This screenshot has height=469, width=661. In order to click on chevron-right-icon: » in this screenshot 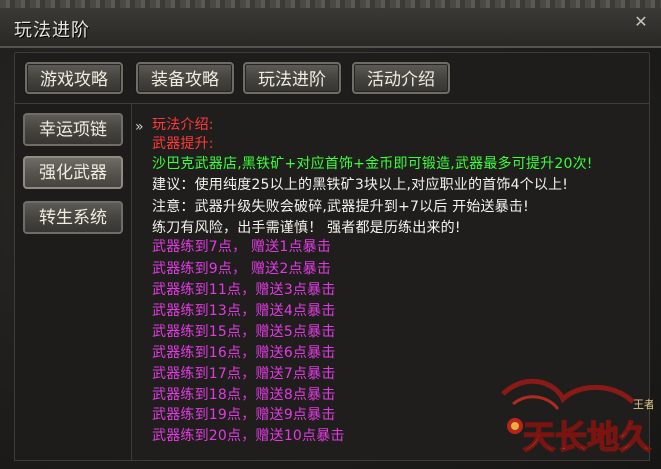, I will do `click(139, 127)`.